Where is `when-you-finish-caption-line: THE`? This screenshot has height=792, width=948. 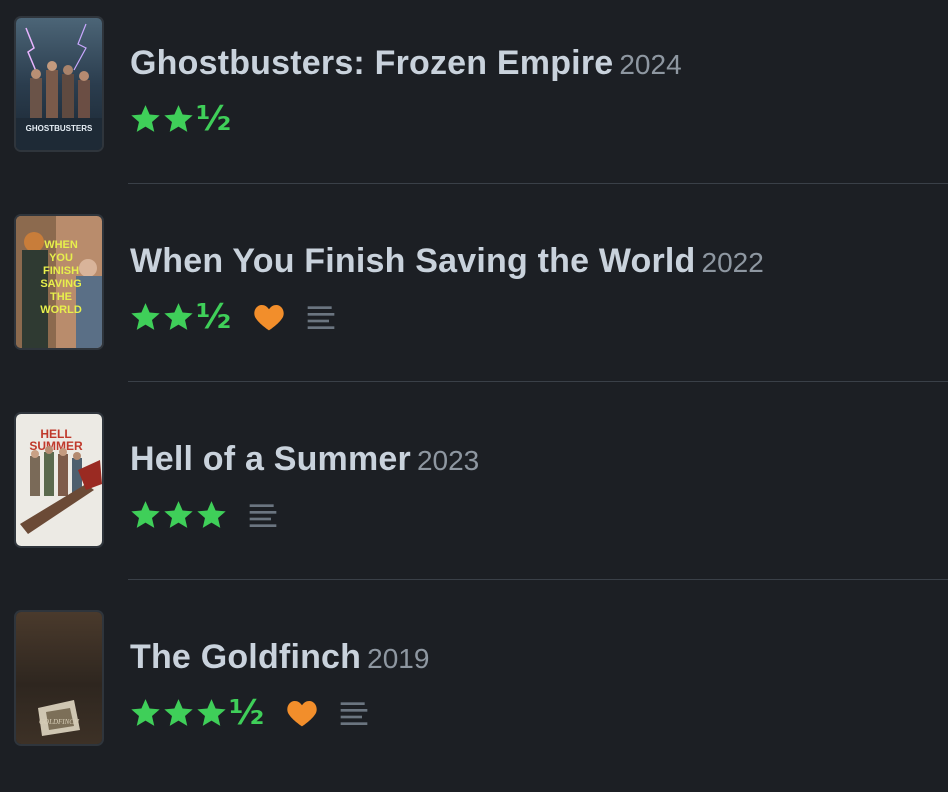
when-you-finish-caption-line: THE is located at coordinates (61, 297).